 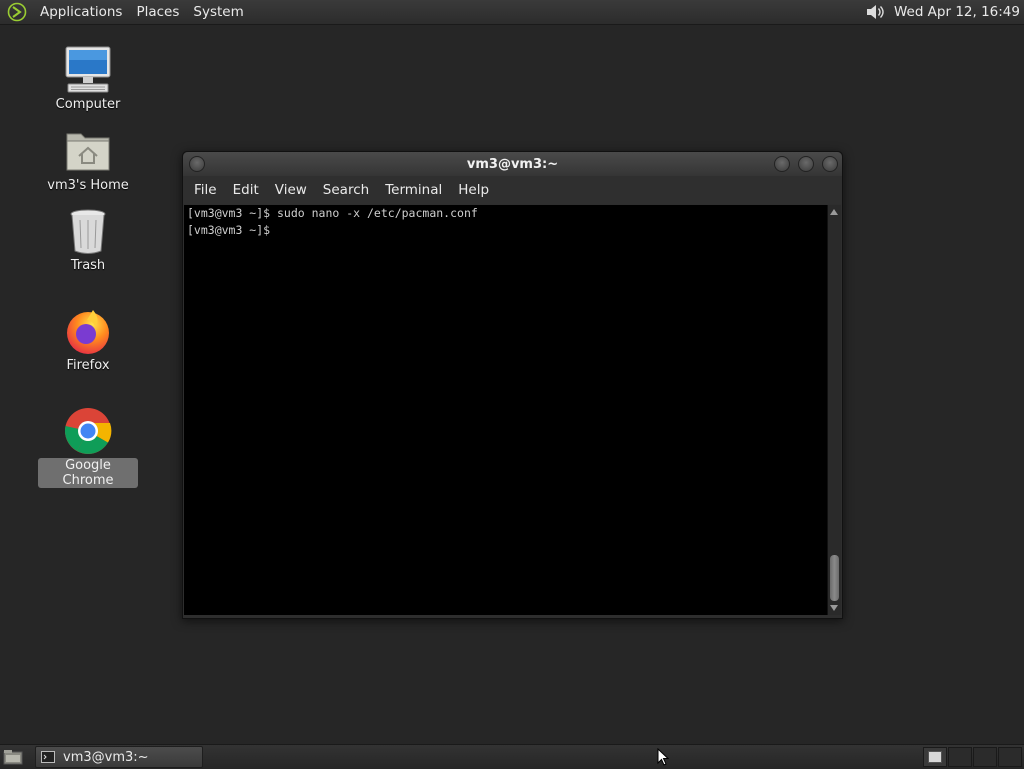 I want to click on window-titlebar: vm3@vm3:~, so click(x=512, y=164).